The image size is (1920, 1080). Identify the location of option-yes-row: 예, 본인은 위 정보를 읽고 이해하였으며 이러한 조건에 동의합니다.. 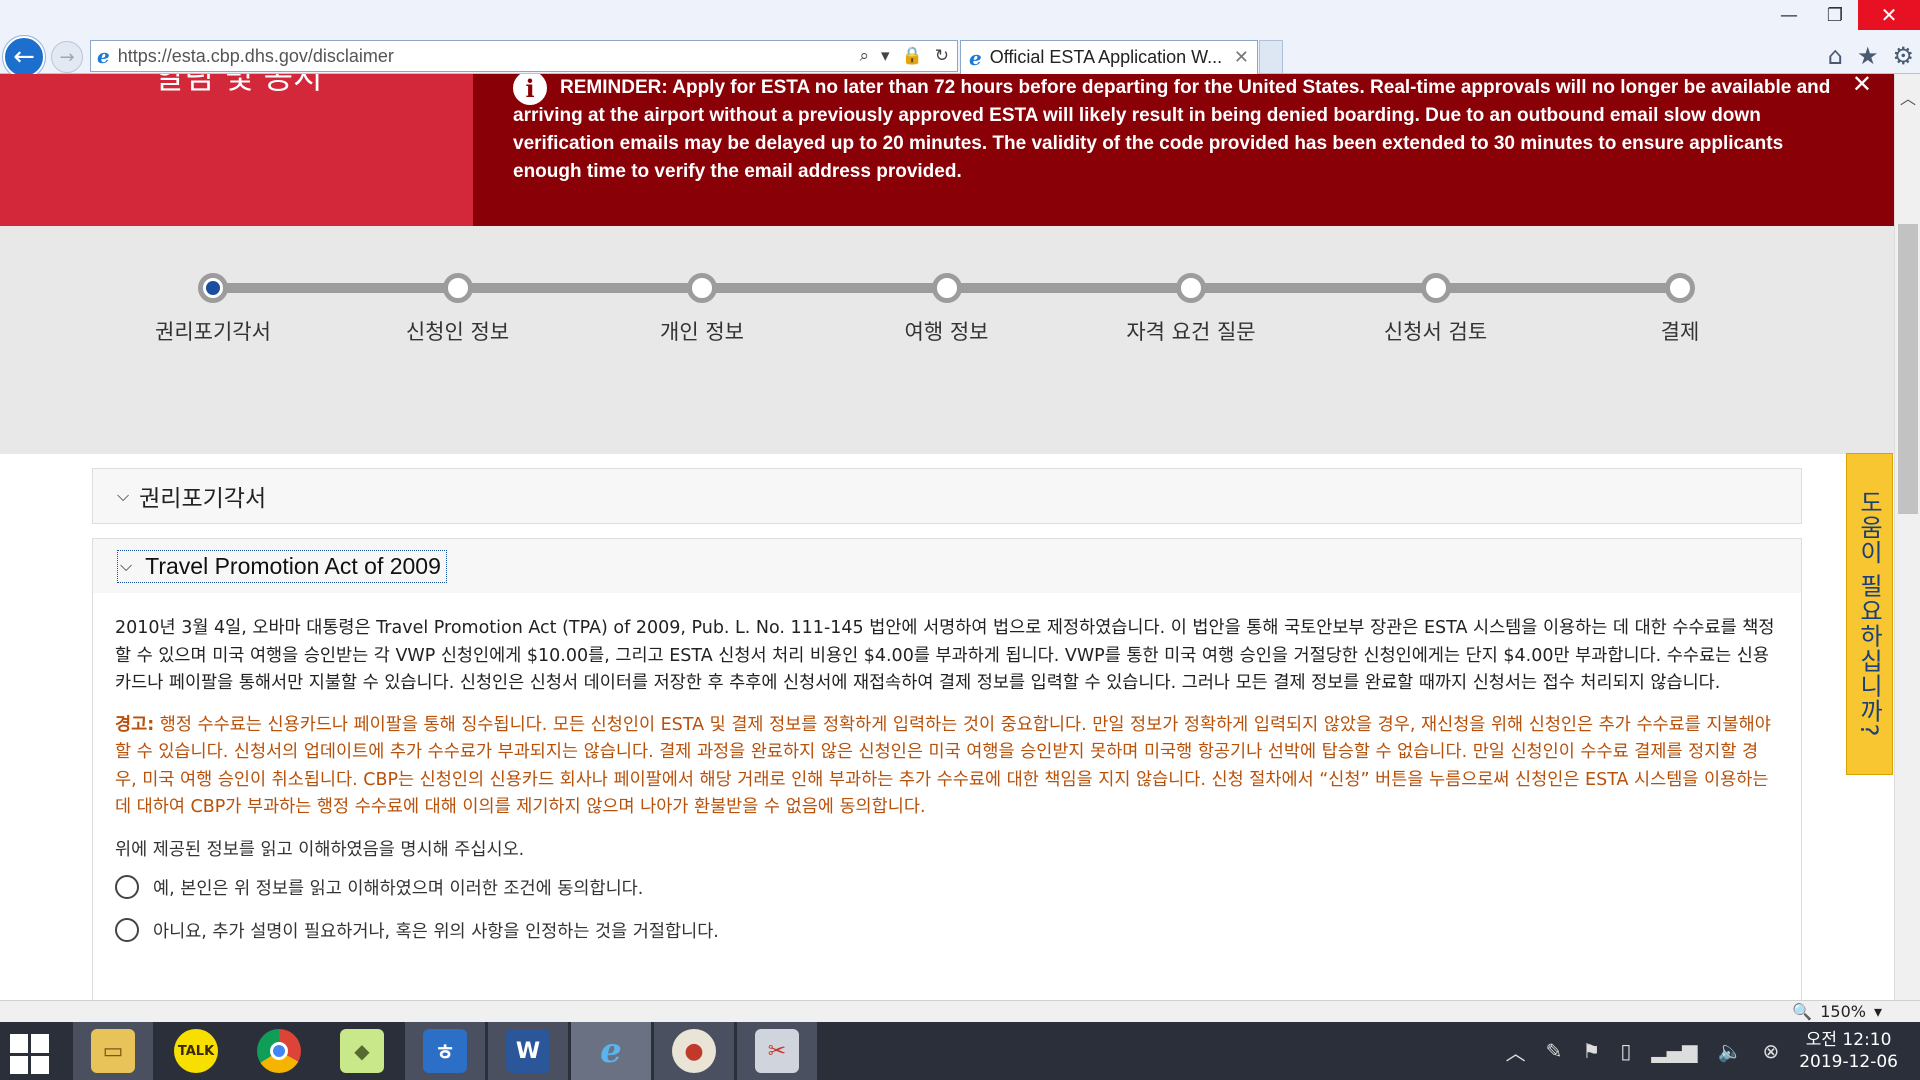
(947, 887).